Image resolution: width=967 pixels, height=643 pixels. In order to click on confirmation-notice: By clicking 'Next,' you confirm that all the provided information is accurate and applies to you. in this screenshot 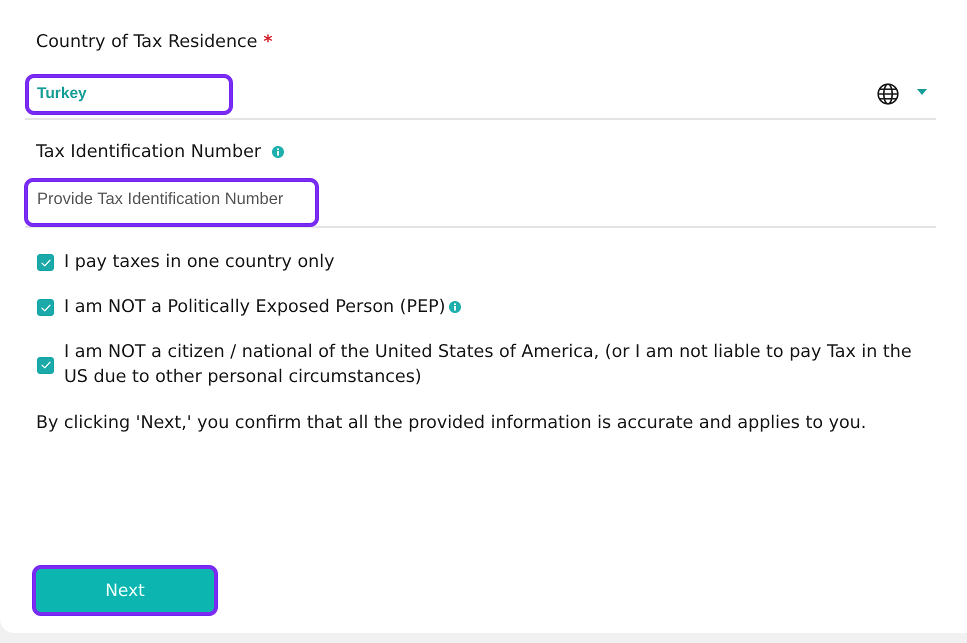, I will do `click(452, 423)`.